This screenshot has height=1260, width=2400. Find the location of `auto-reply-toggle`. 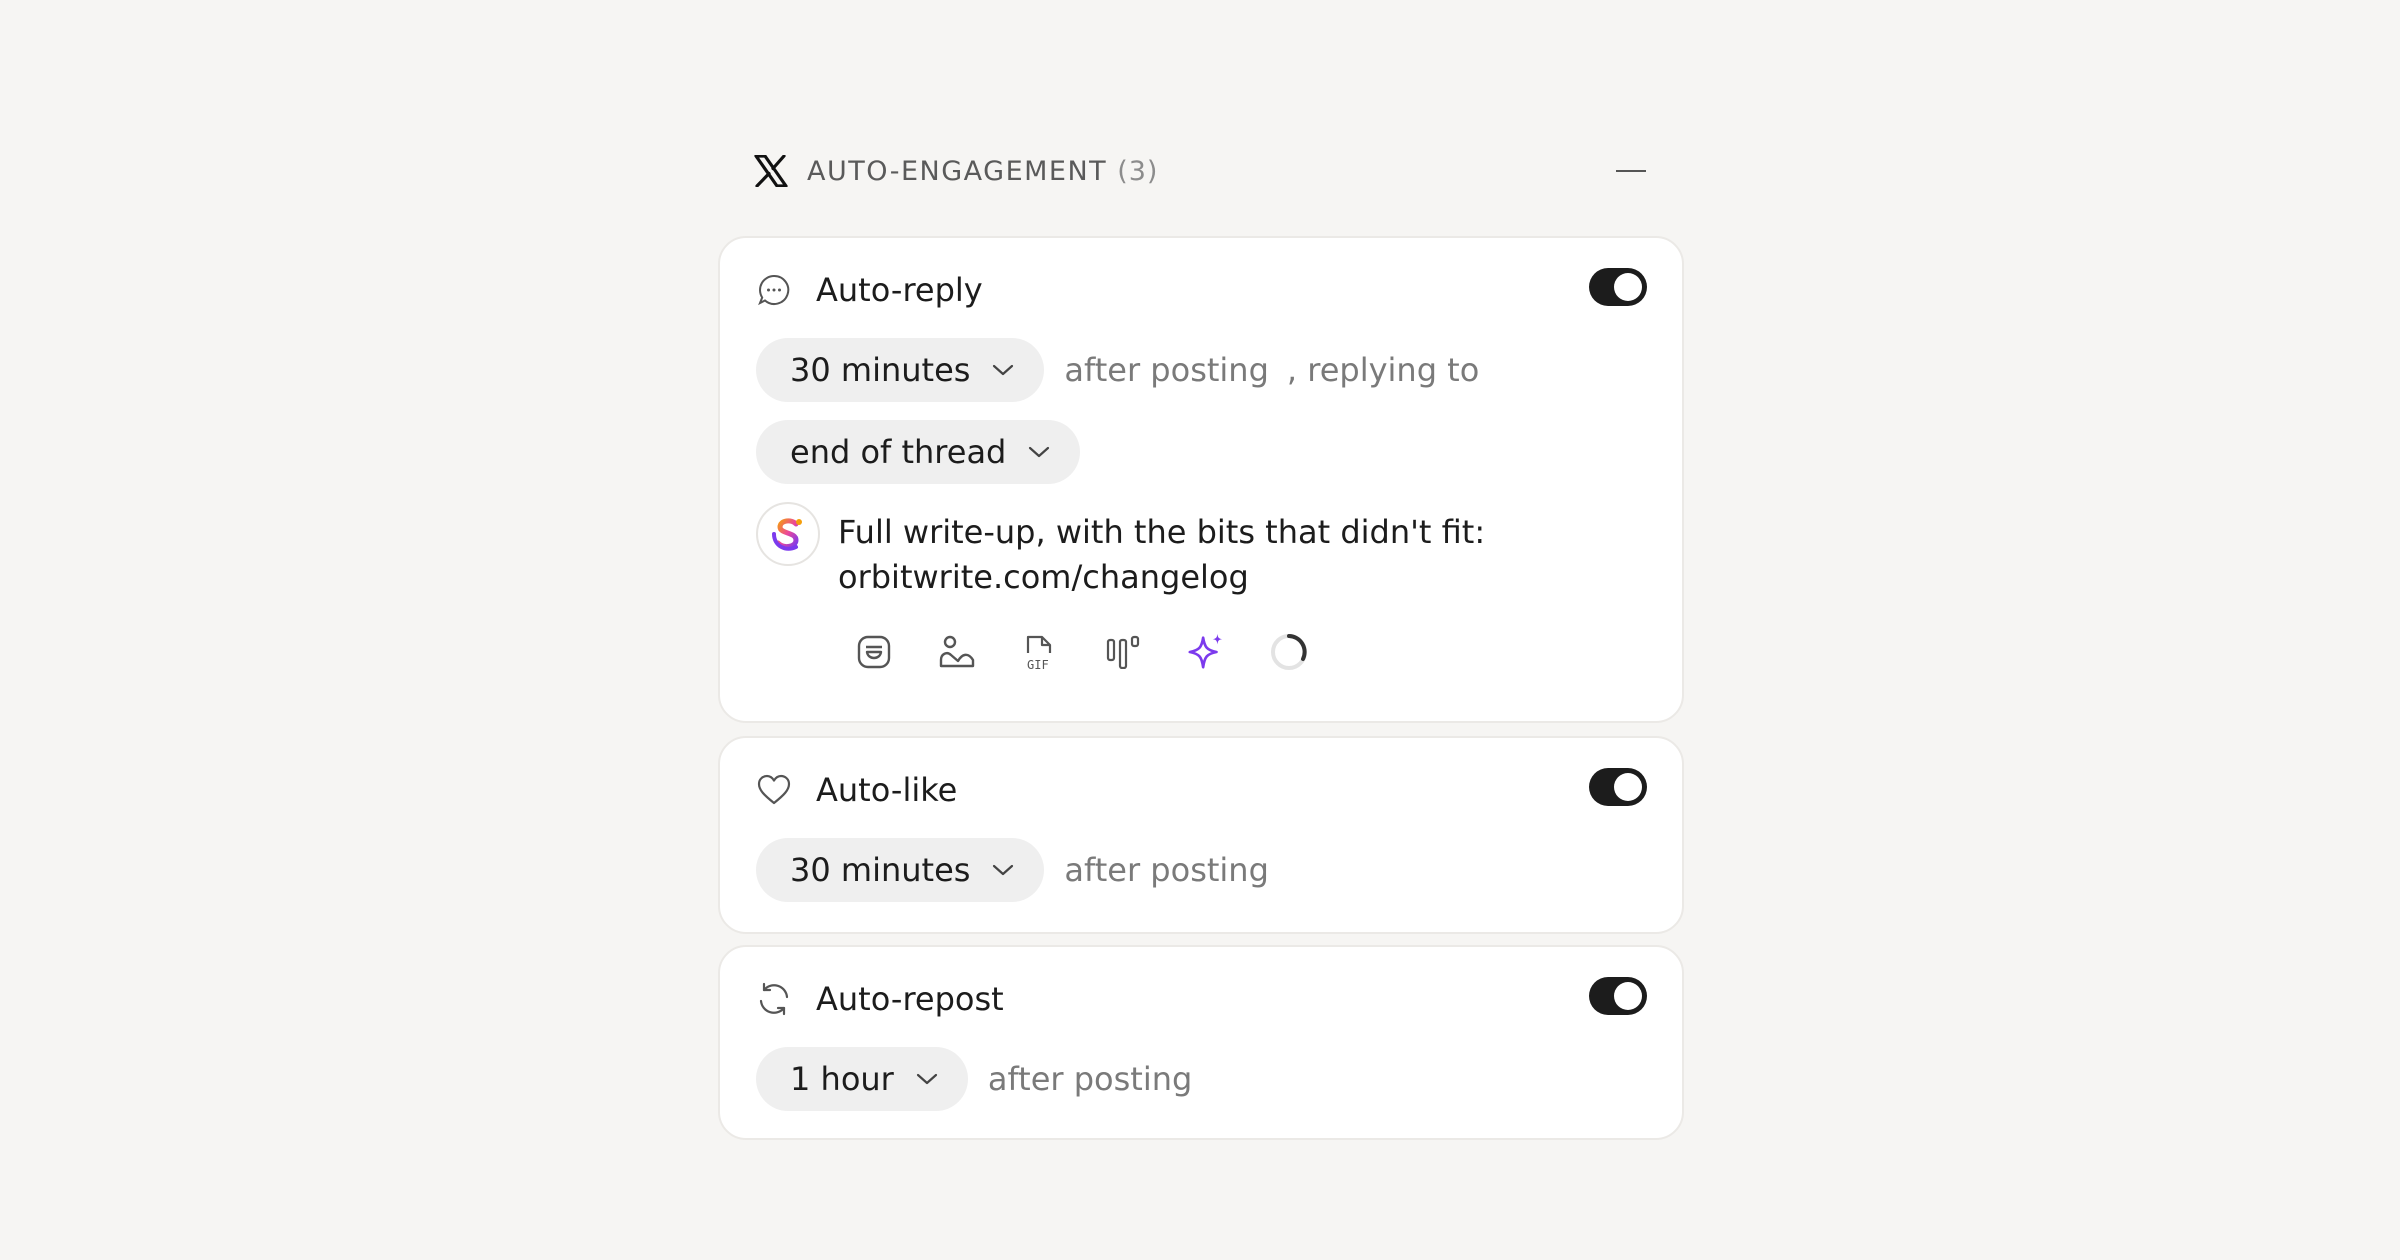

auto-reply-toggle is located at coordinates (1618, 287).